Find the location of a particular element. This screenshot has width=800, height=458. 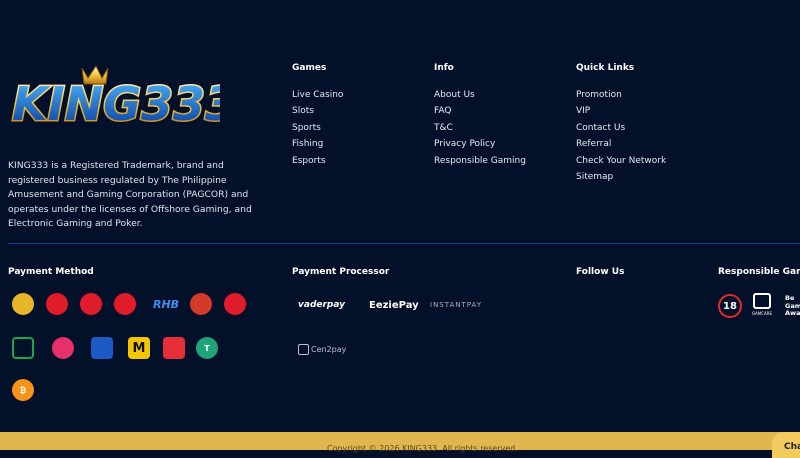

svg-text: KING333 is located at coordinates (116, 104).